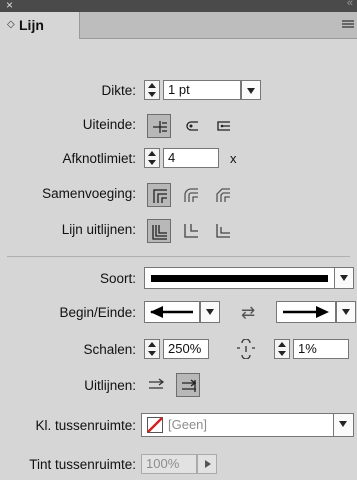 This screenshot has height=480, width=357. Describe the element at coordinates (118, 90) in the screenshot. I see `dikte-label: Dikte:` at that location.